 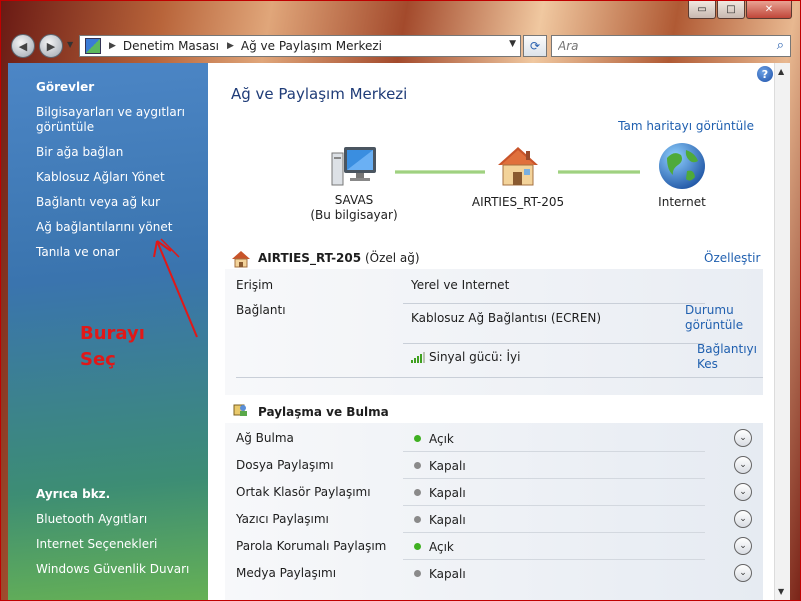 What do you see at coordinates (121, 120) in the screenshot?
I see `task-view-computers-devices: Bilgisayarları ve aygıtları görüntüle` at bounding box center [121, 120].